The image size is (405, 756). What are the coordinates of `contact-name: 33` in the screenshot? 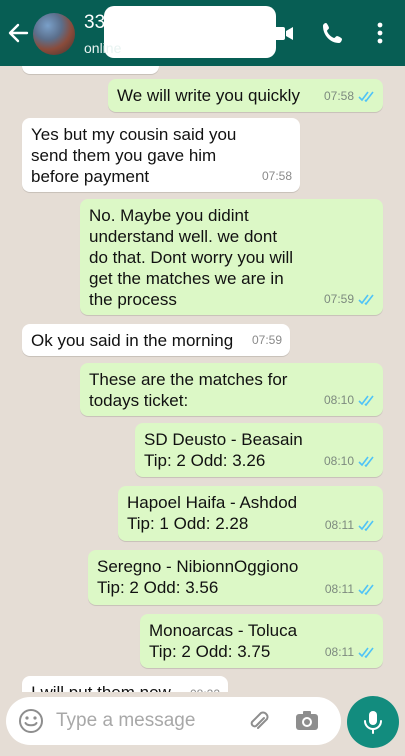 It's located at (94, 23).